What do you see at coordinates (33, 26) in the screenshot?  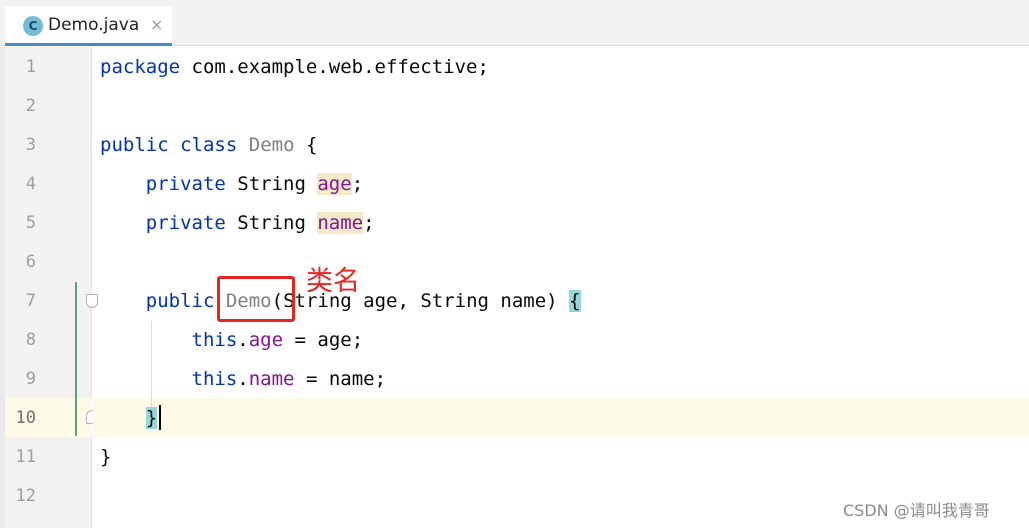 I see `java-class-icon: C` at bounding box center [33, 26].